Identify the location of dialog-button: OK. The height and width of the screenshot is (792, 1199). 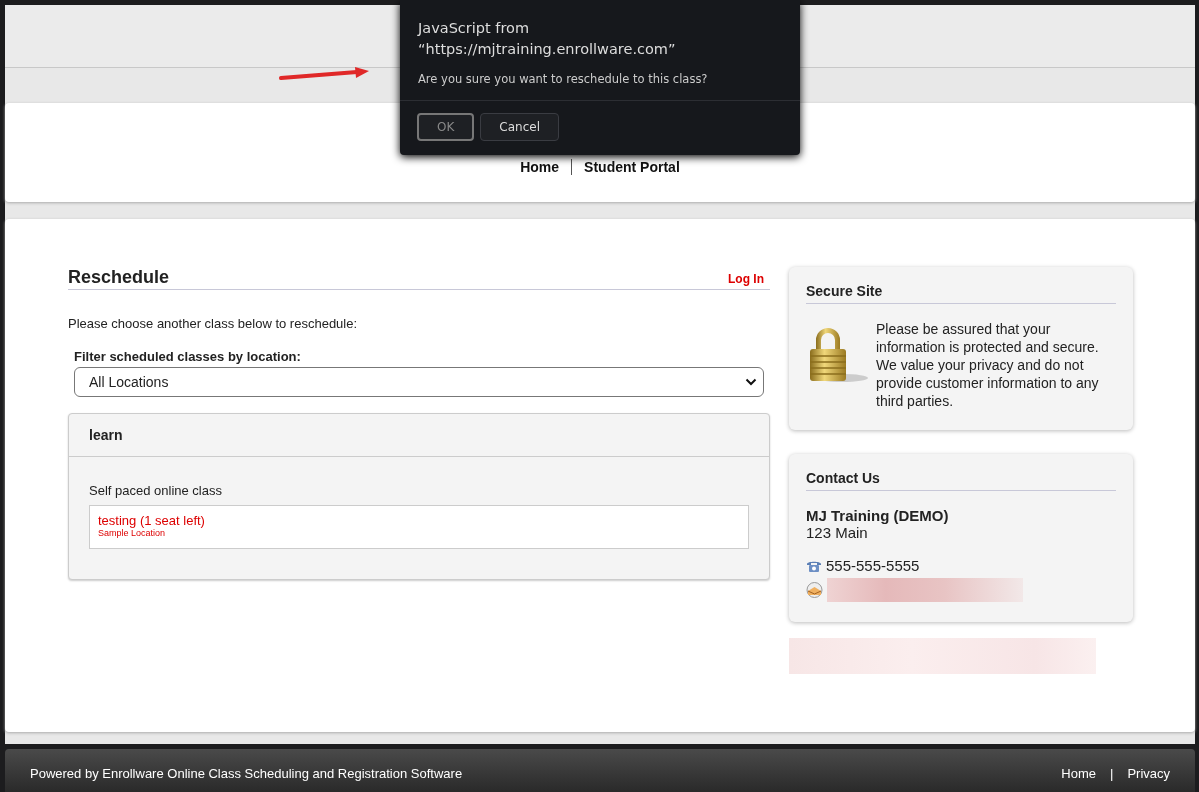
(446, 127).